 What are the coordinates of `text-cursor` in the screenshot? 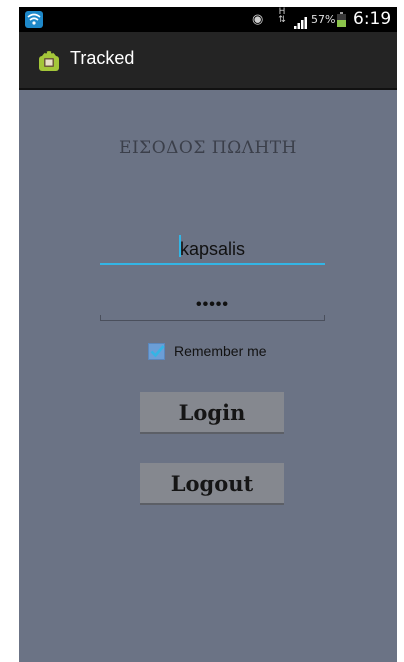 It's located at (180, 246).